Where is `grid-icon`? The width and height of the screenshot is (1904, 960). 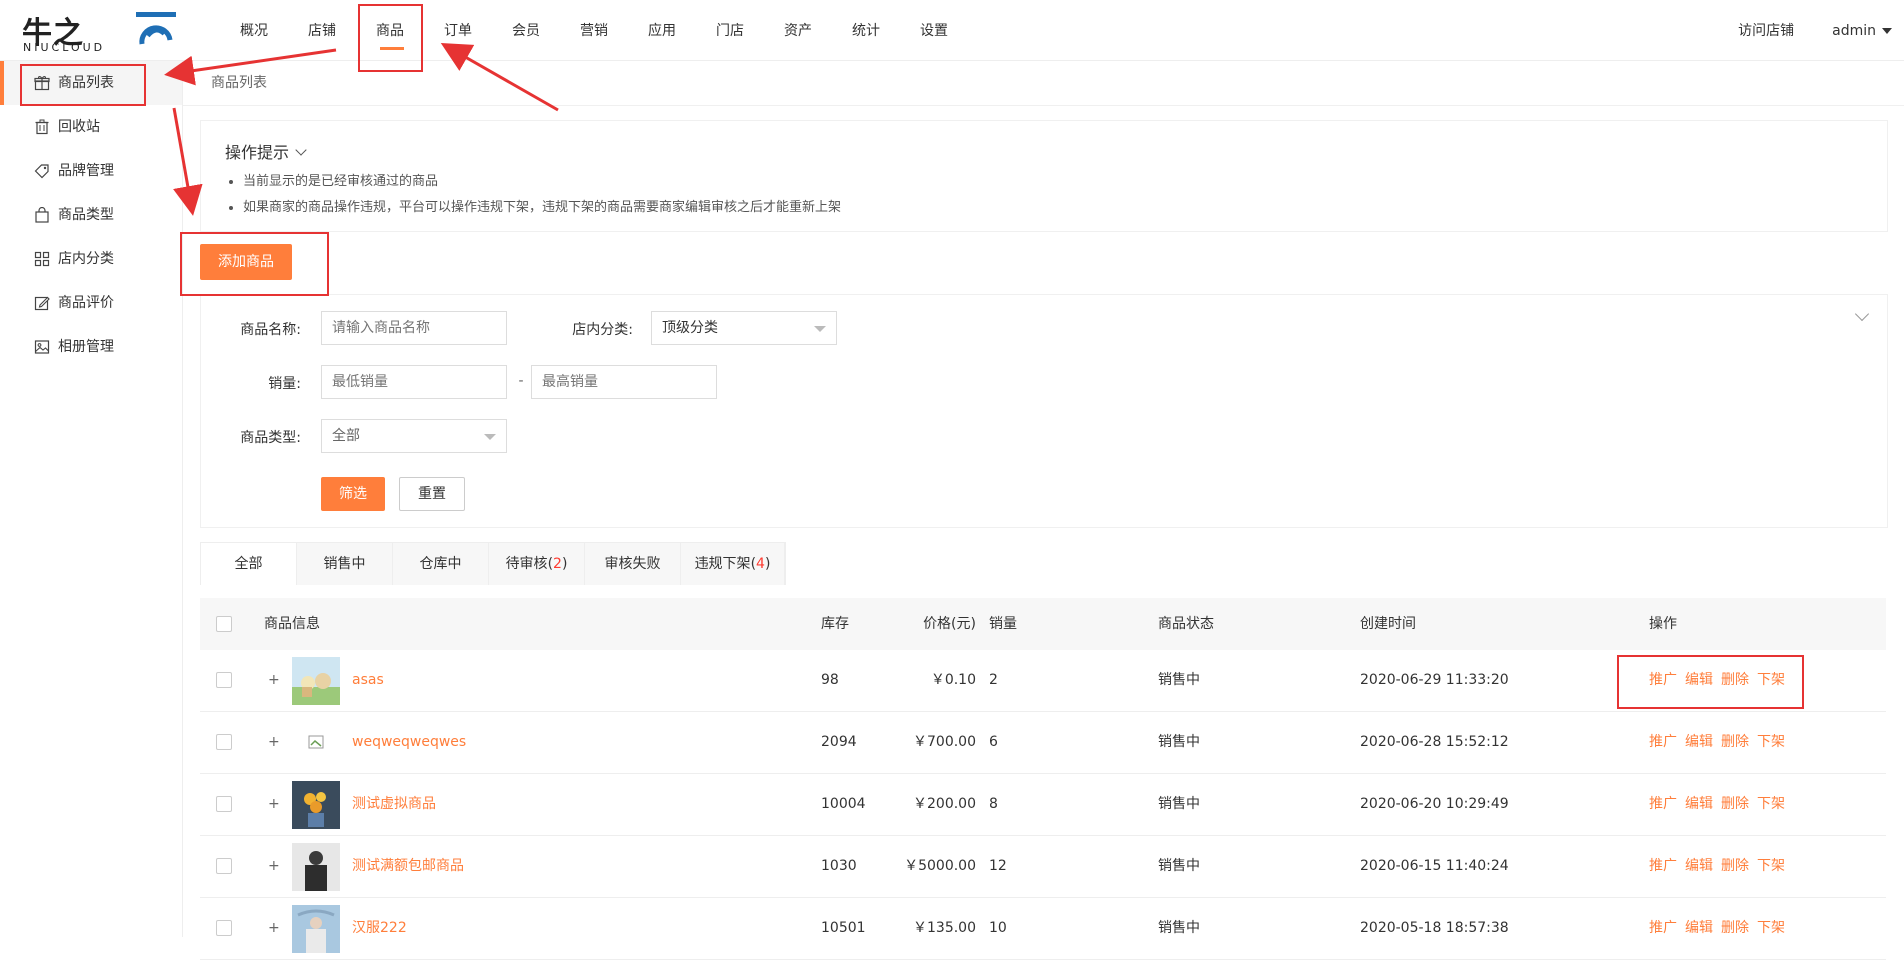
grid-icon is located at coordinates (42, 259).